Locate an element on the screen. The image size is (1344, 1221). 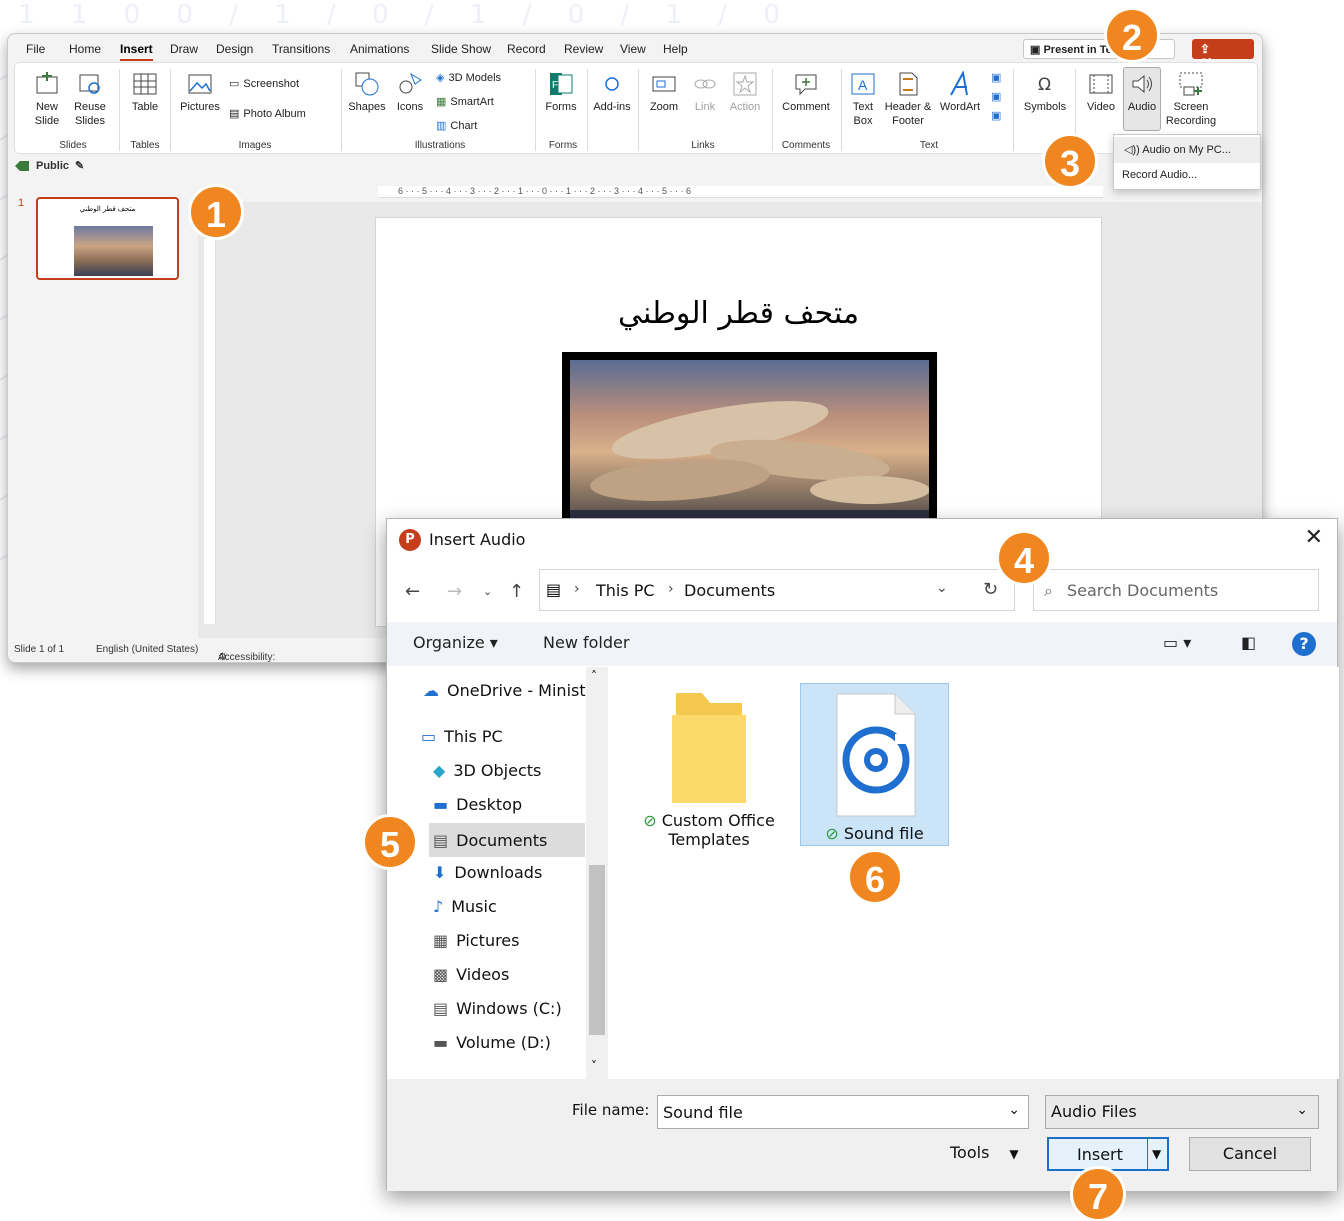
comment-button: Comment is located at coordinates (806, 92).